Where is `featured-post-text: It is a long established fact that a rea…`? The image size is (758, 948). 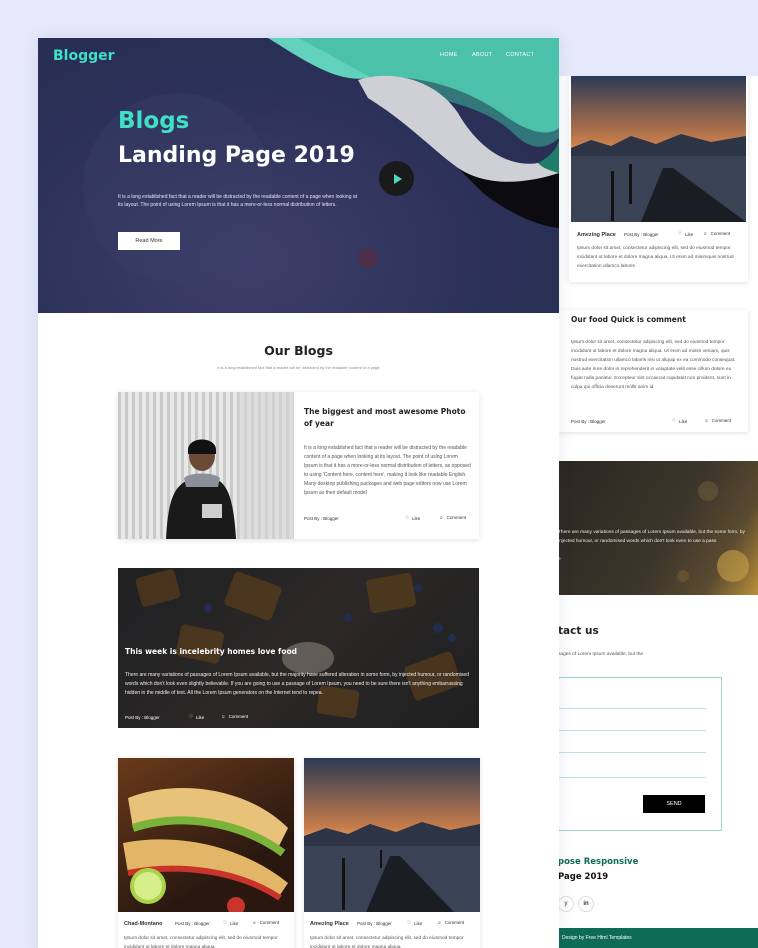
featured-post-text: It is a long established fact that a rea… is located at coordinates (387, 470).